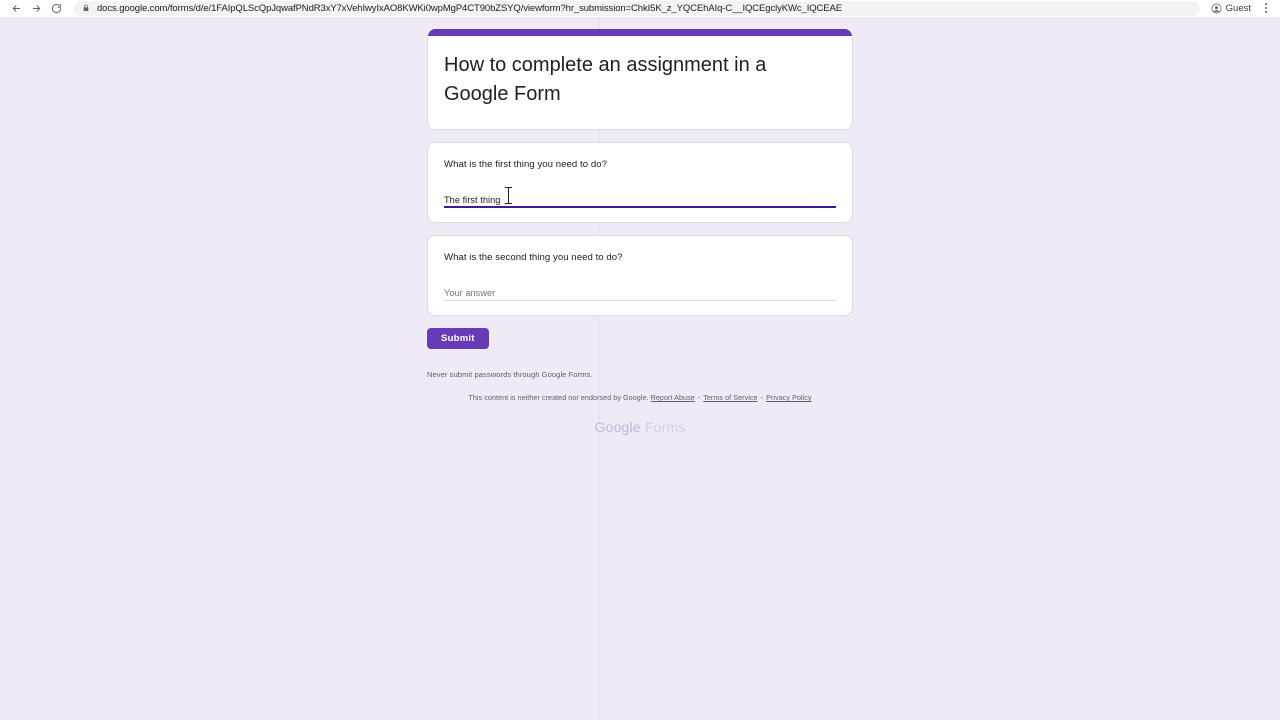 Image resolution: width=1280 pixels, height=720 pixels. I want to click on question-1-answer-value: The first thing, so click(472, 200).